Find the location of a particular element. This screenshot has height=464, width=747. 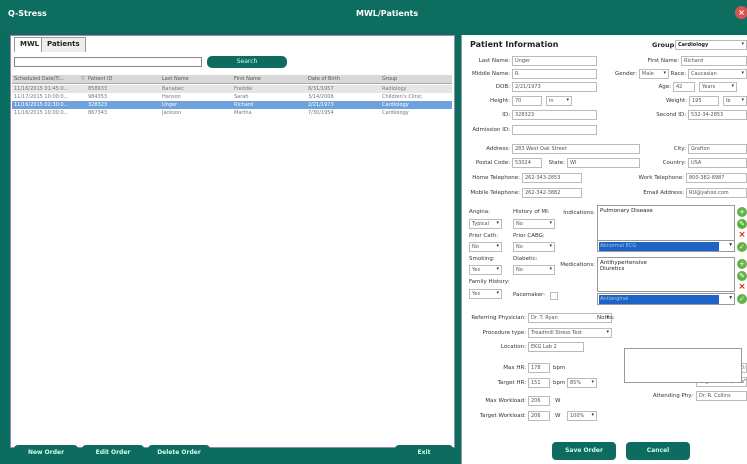

notes-area is located at coordinates (683, 365).